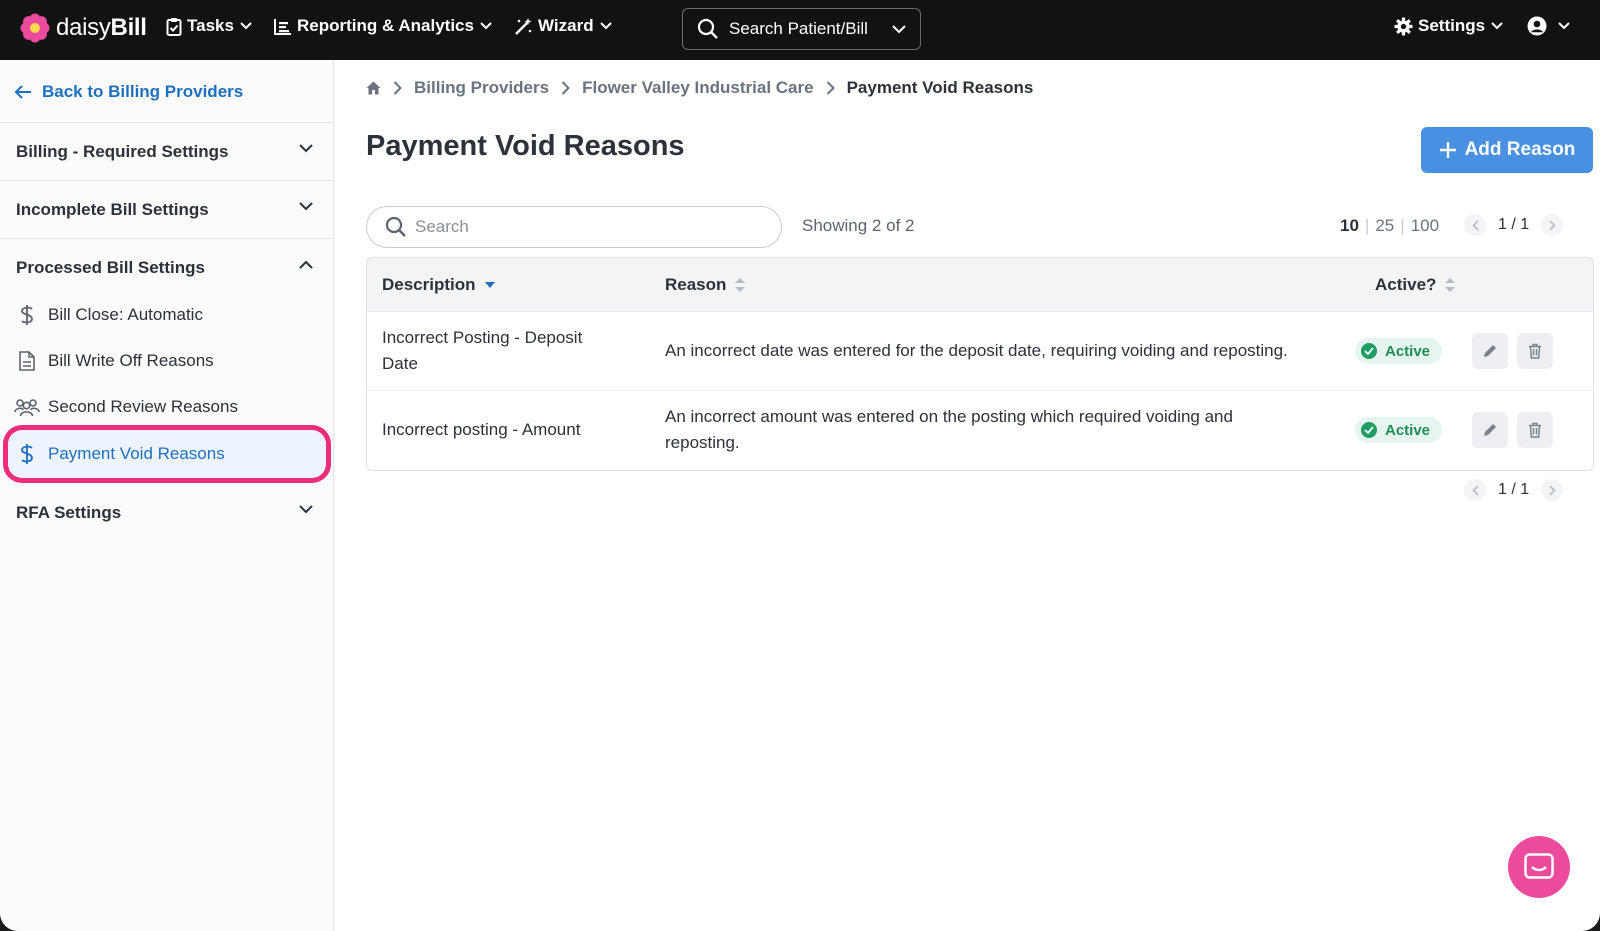 The height and width of the screenshot is (931, 1600). I want to click on sidebar-item-bill-close-automatic: Bill Close: Automatic, so click(166, 315).